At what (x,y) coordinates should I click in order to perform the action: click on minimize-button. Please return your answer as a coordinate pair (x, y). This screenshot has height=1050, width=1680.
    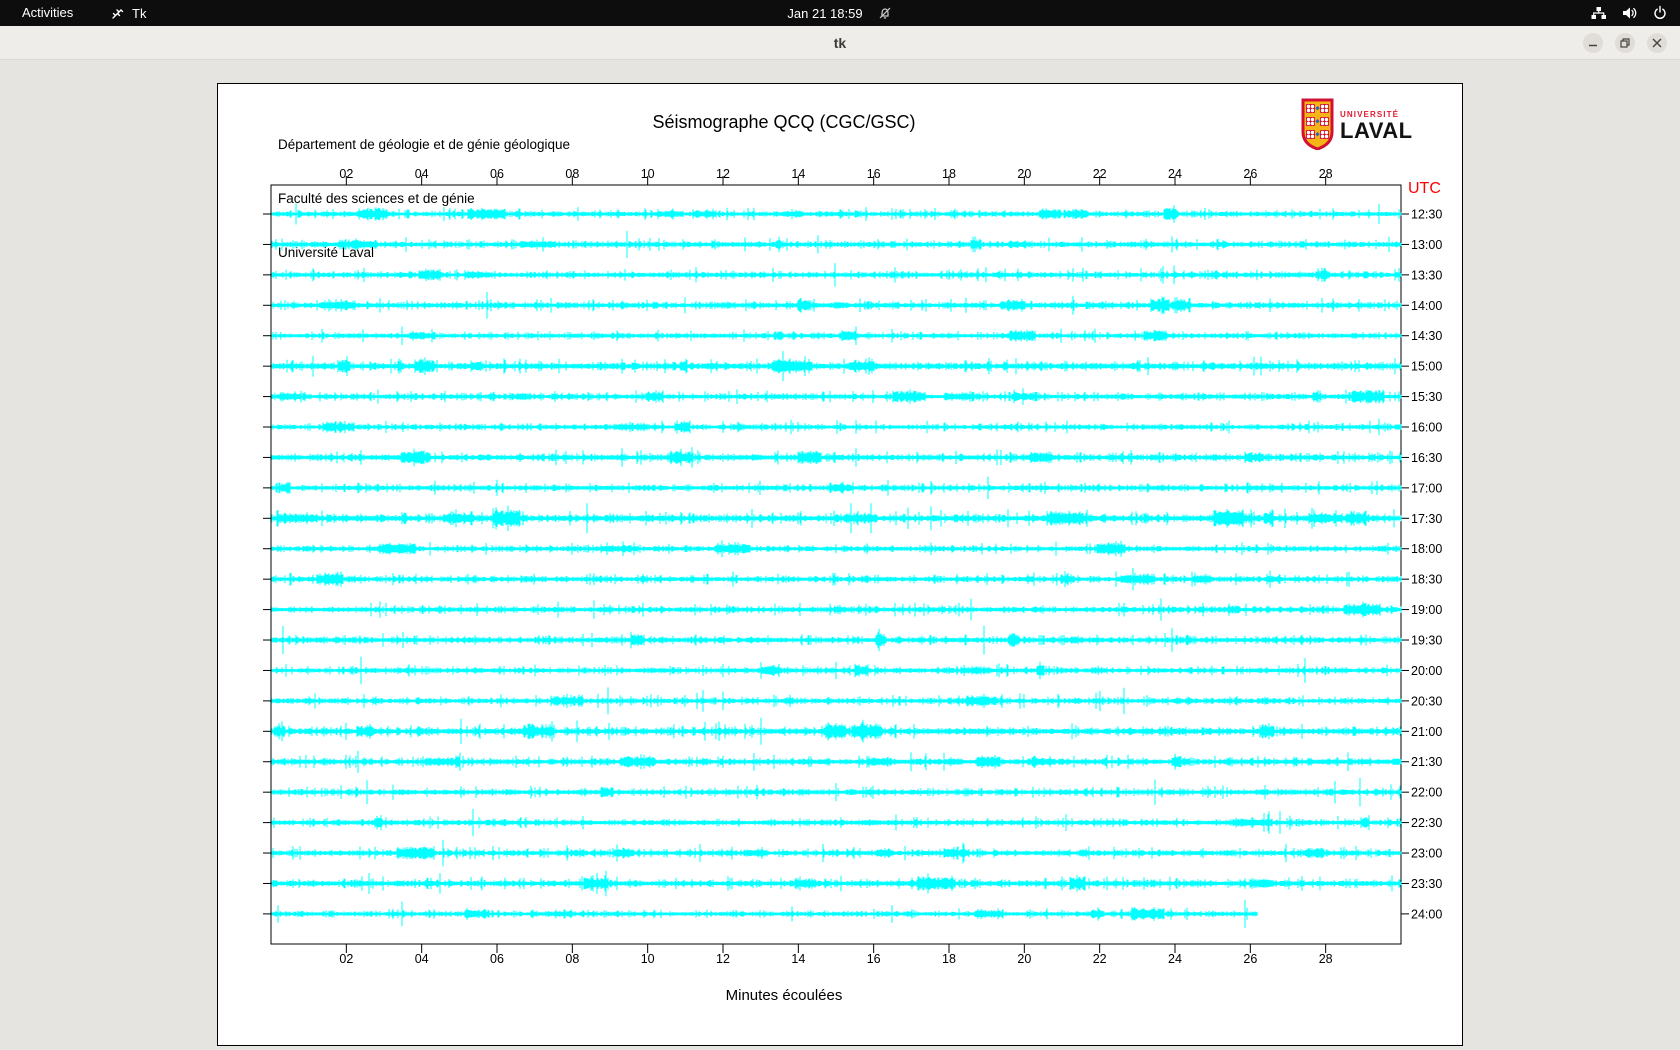
    Looking at the image, I should click on (1593, 43).